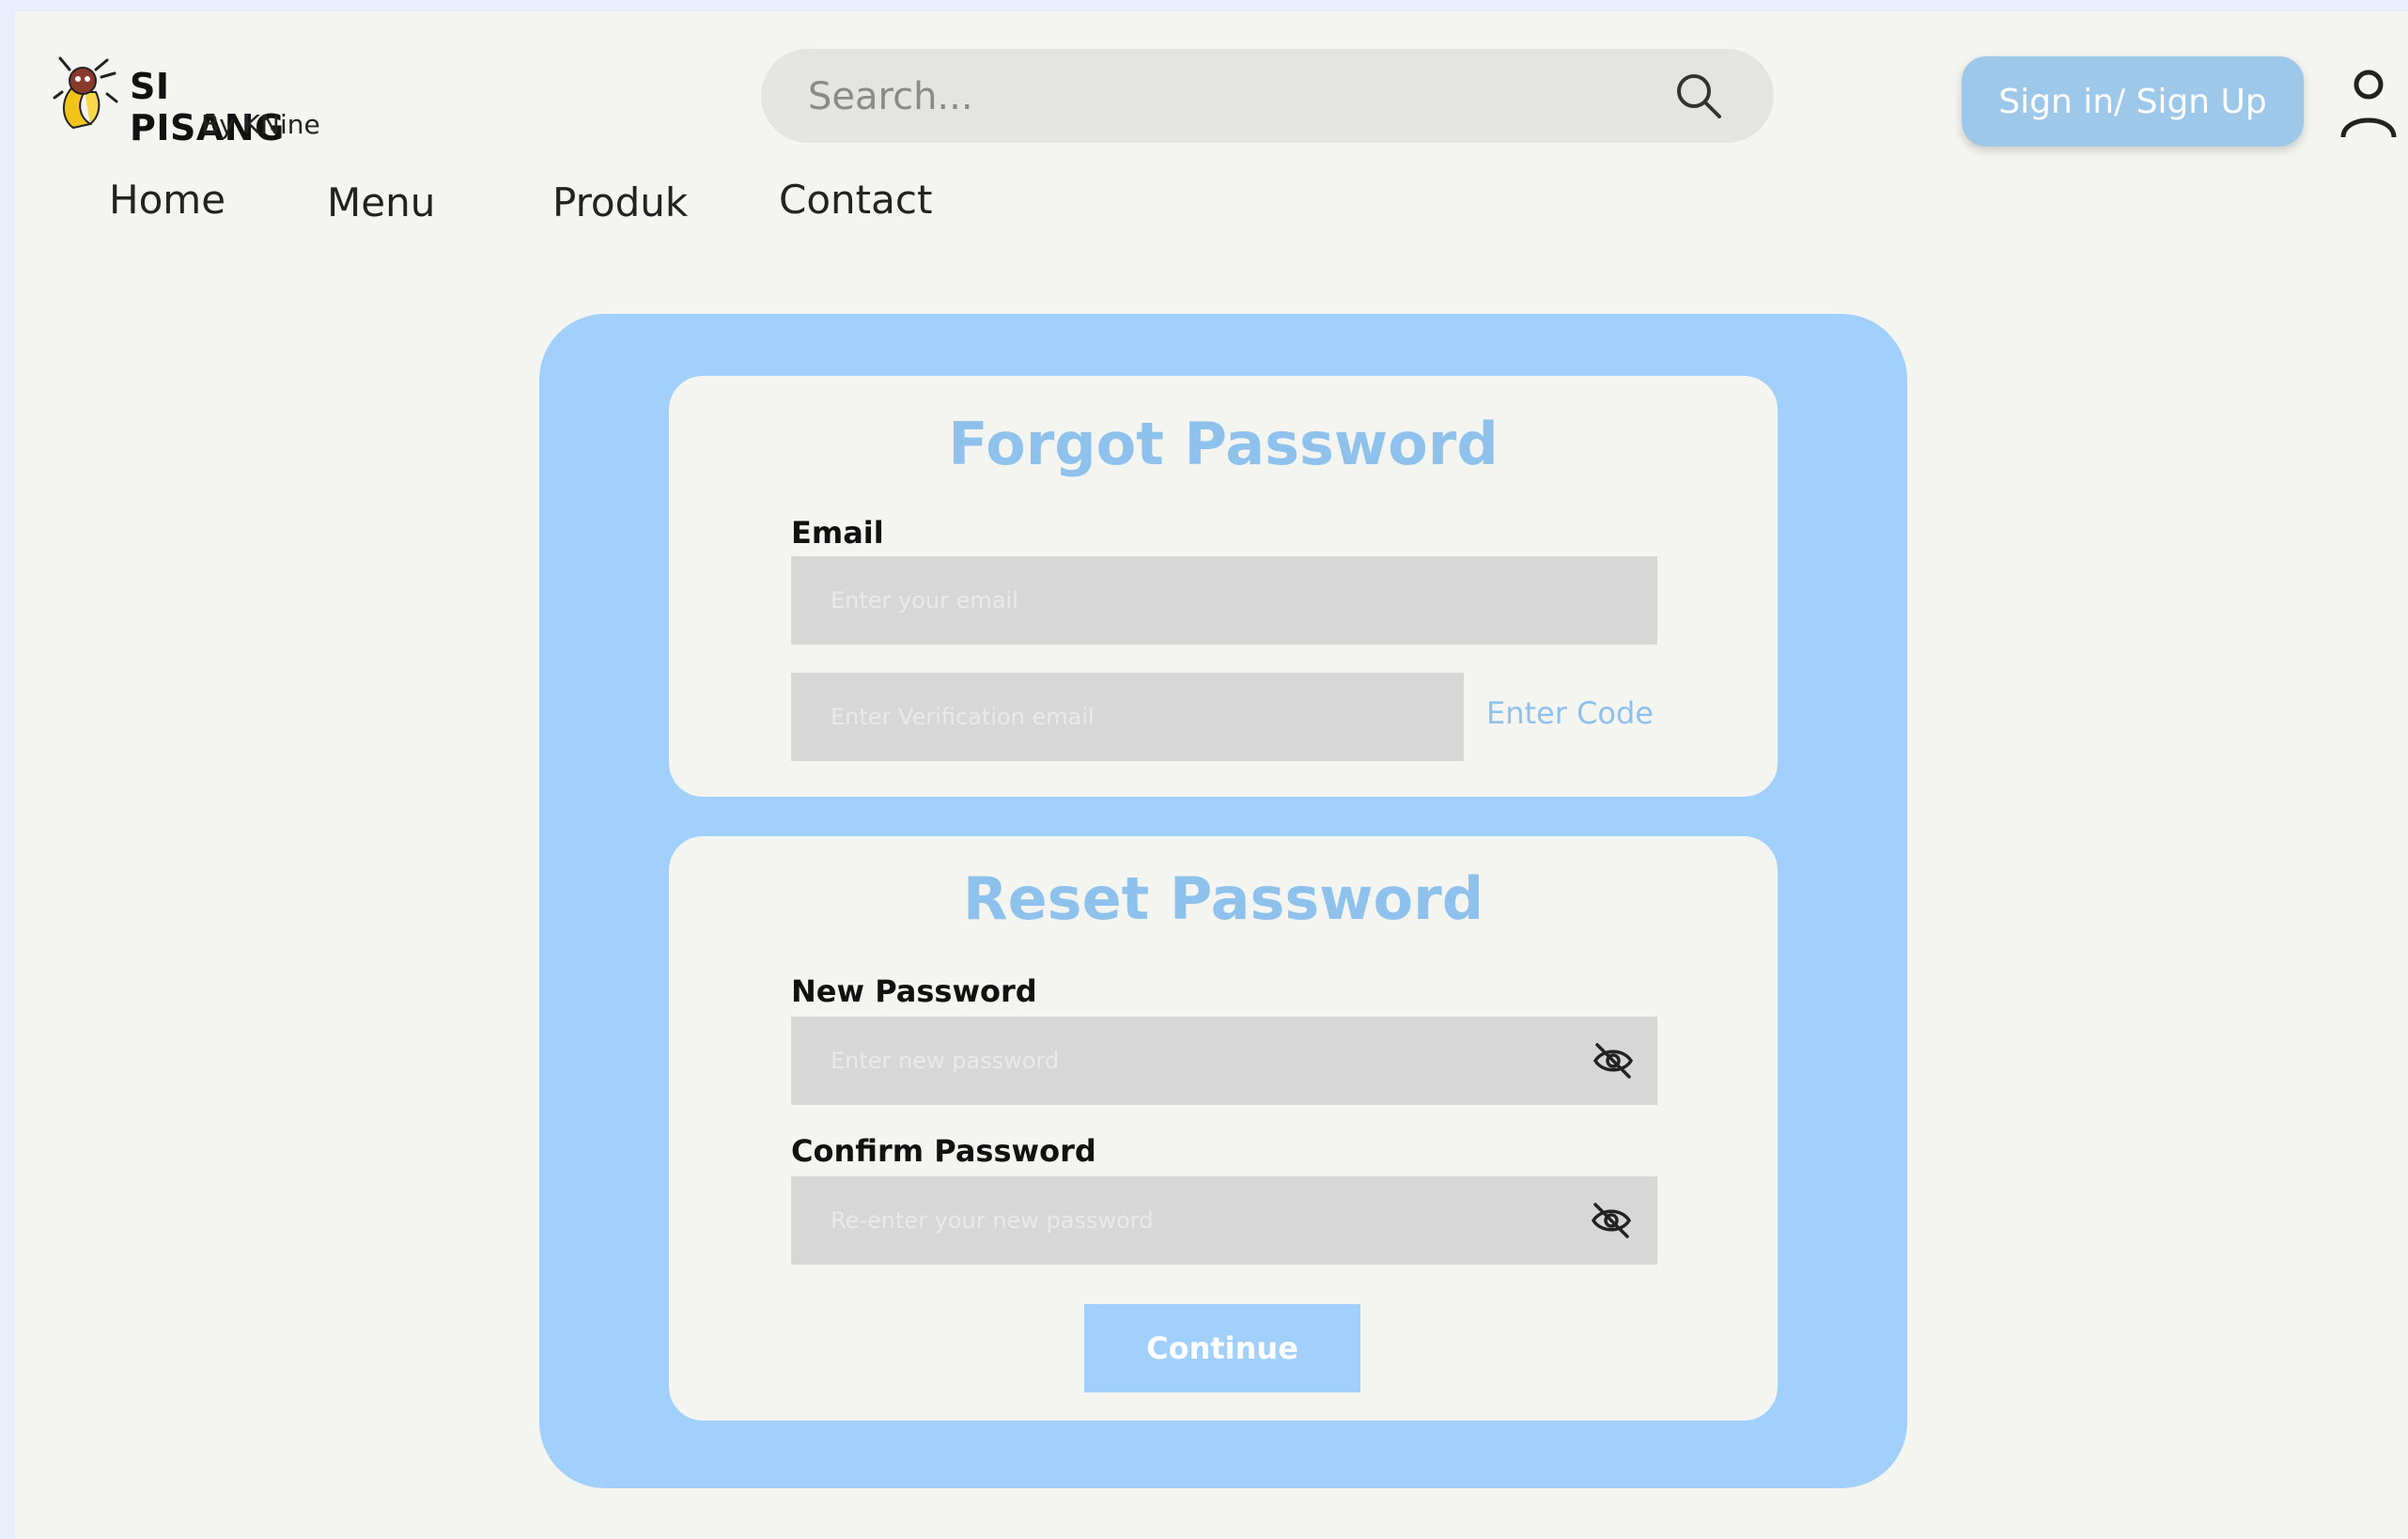 The image size is (2408, 1539). I want to click on nav-menu: Menu, so click(381, 202).